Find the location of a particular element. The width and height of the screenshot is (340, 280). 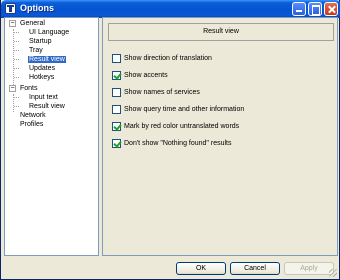

option-label: Mark by red color untranslated words is located at coordinates (182, 126).